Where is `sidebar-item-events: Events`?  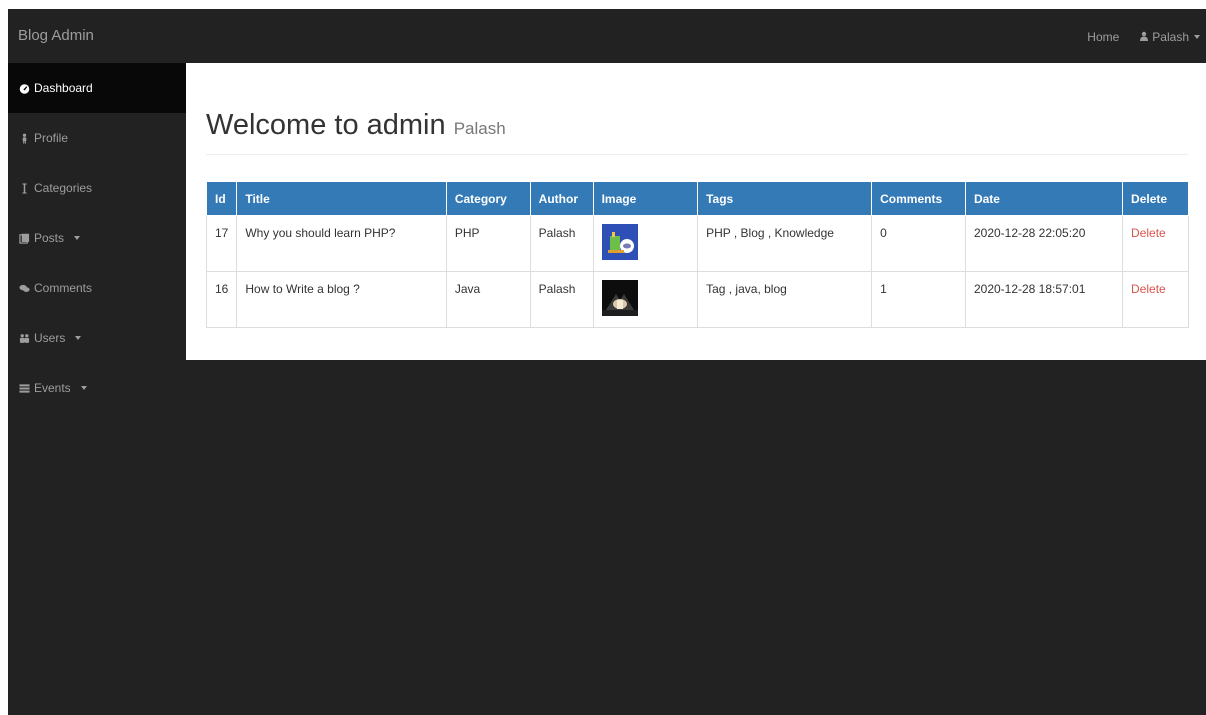 sidebar-item-events: Events is located at coordinates (97, 388).